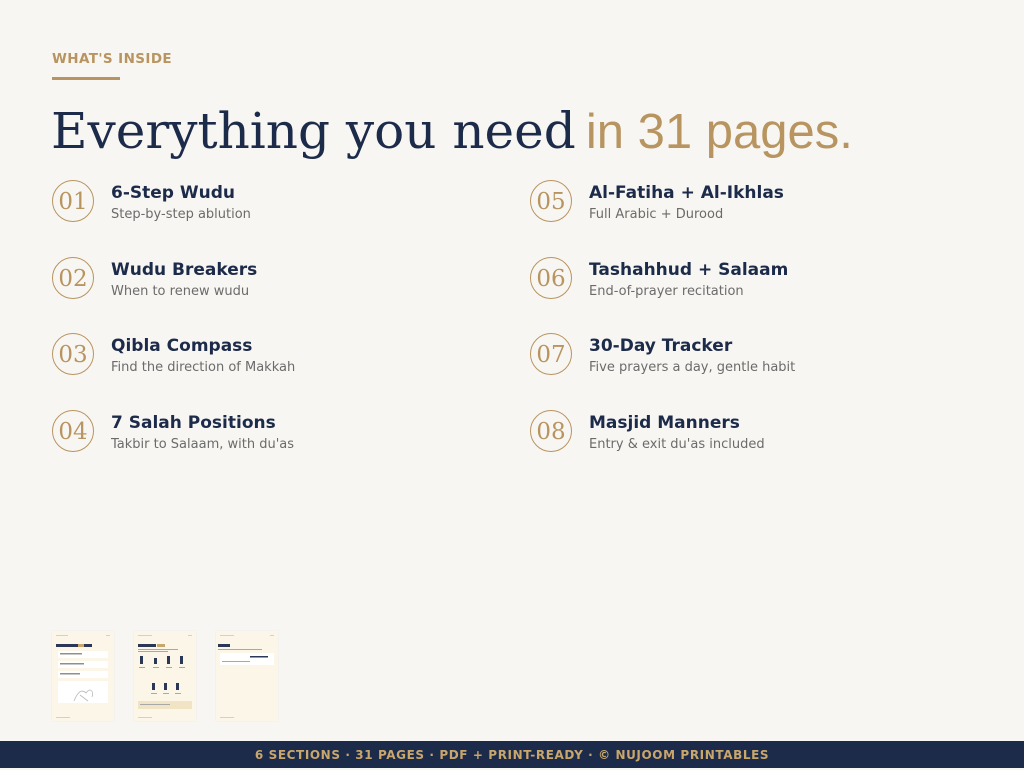 Image resolution: width=1024 pixels, height=770 pixels. What do you see at coordinates (73, 278) in the screenshot?
I see `feature-number-badge: 02` at bounding box center [73, 278].